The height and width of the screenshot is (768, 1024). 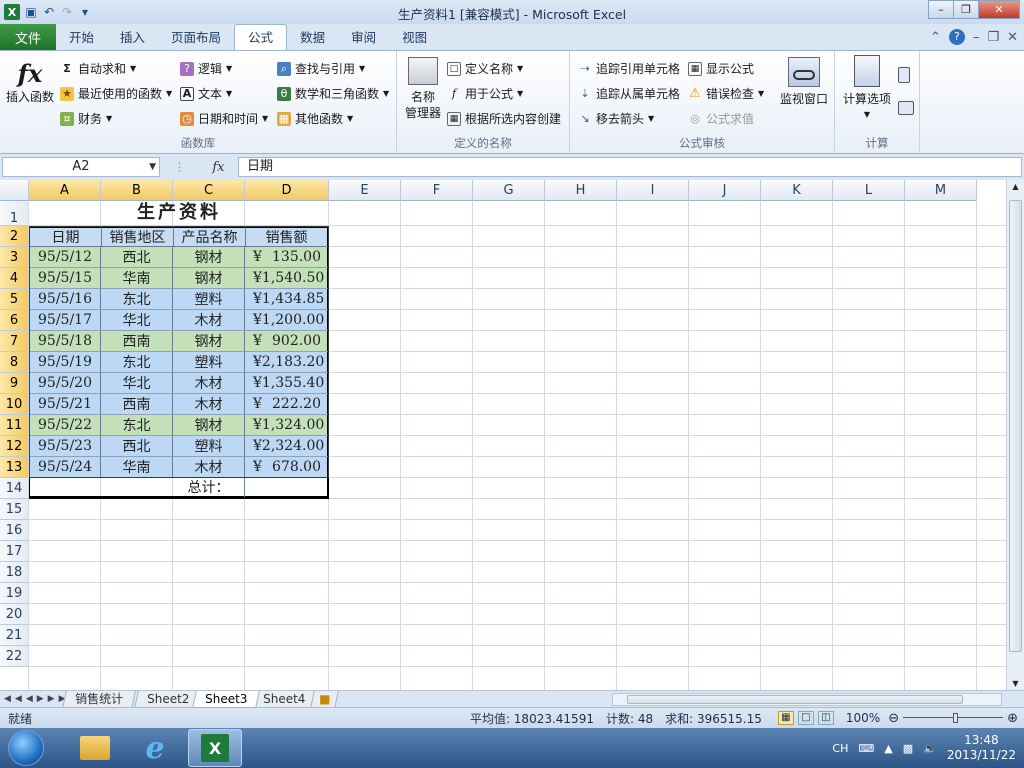 What do you see at coordinates (14, 383) in the screenshot?
I see `row-header-9: 9` at bounding box center [14, 383].